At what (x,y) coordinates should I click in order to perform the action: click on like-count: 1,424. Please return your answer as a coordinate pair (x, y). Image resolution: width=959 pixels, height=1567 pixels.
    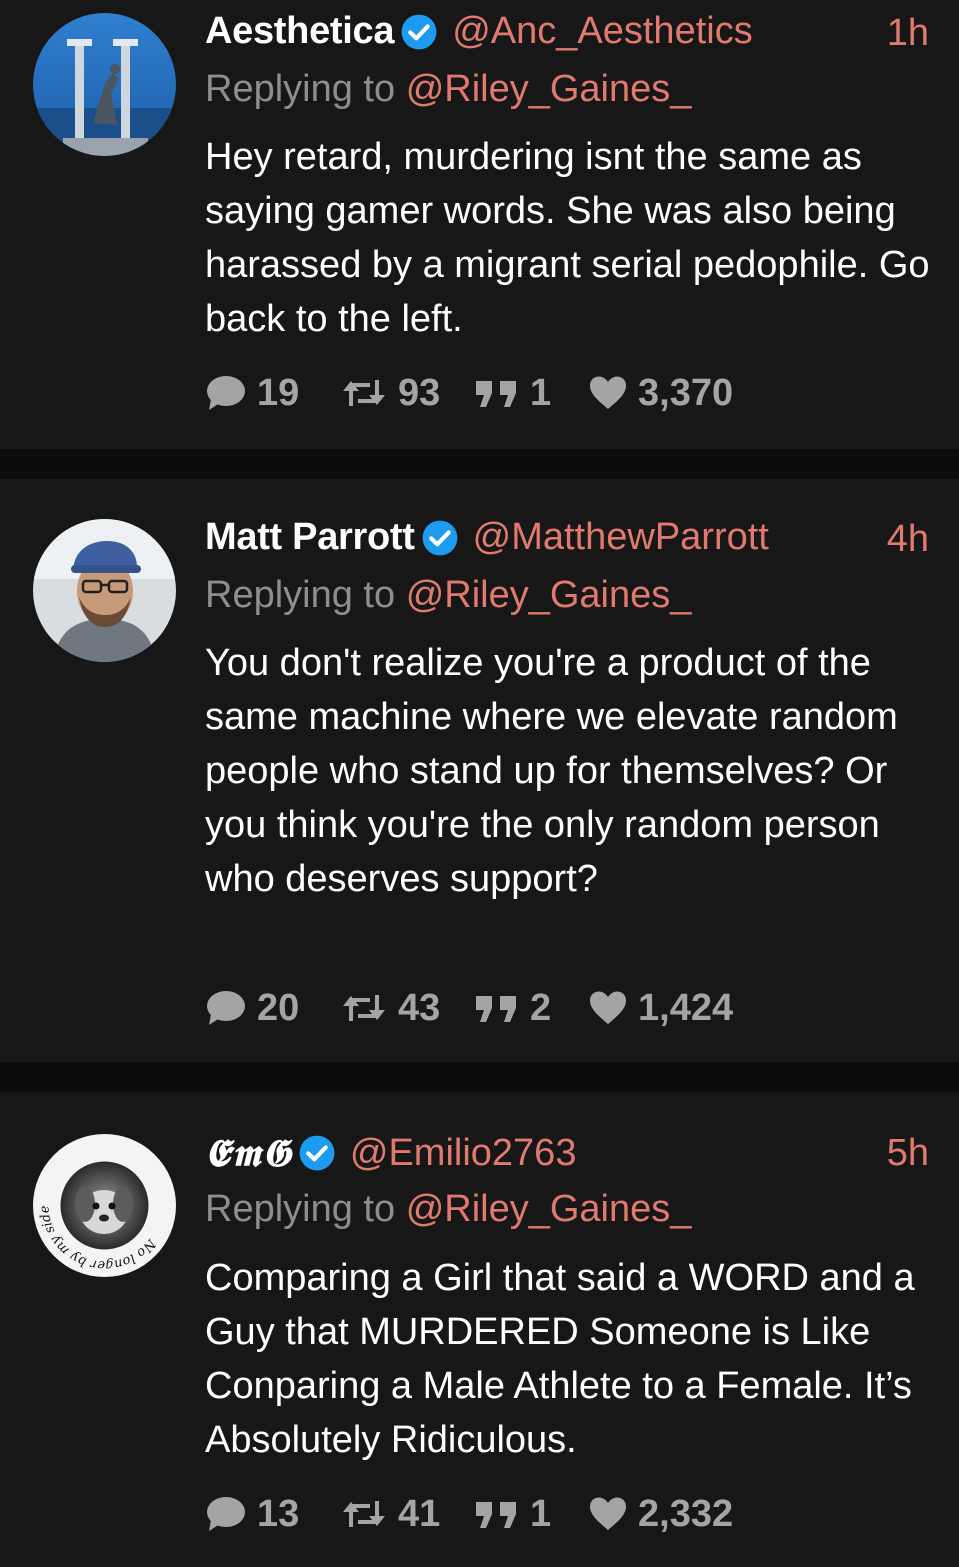
    Looking at the image, I should click on (686, 1007).